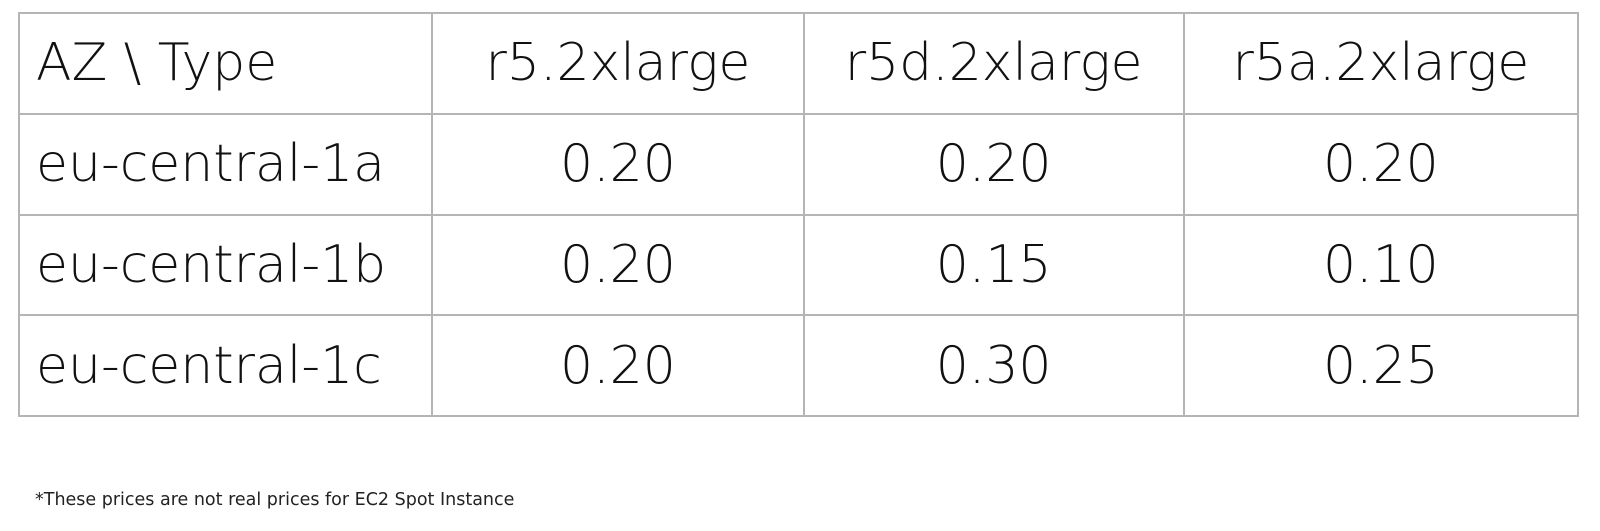  I want to click on price-cell: 0.10, so click(1381, 265).